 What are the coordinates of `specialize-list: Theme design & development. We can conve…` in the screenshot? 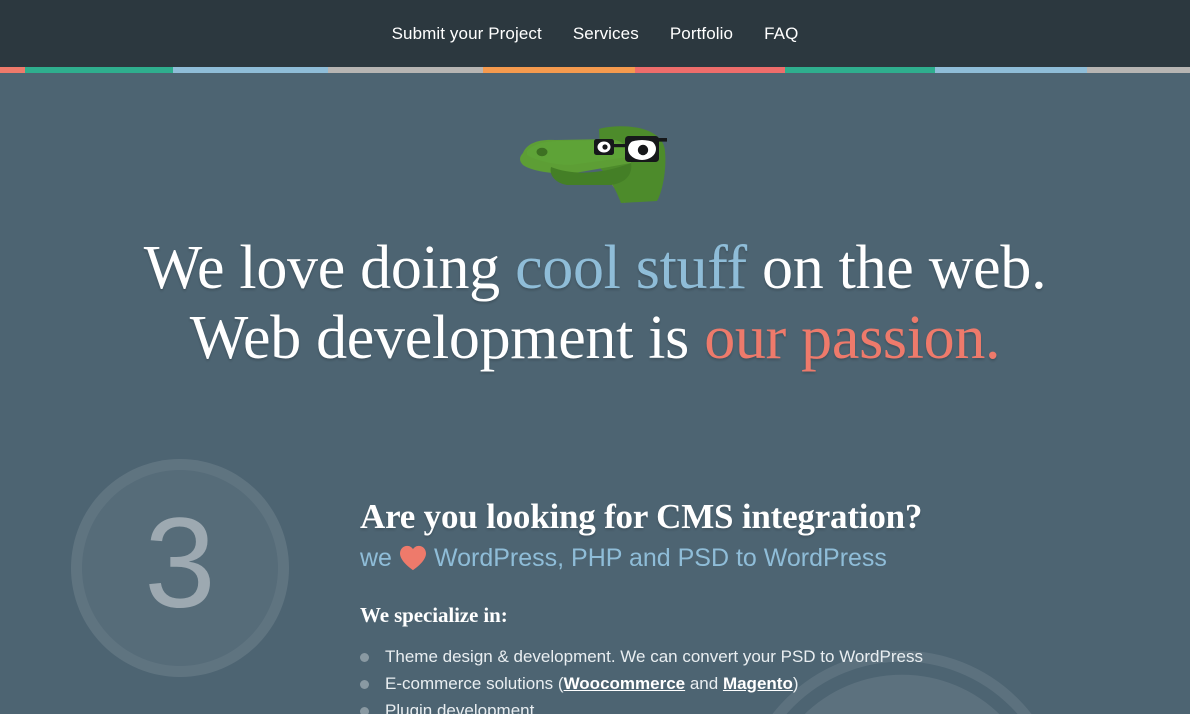 It's located at (641, 678).